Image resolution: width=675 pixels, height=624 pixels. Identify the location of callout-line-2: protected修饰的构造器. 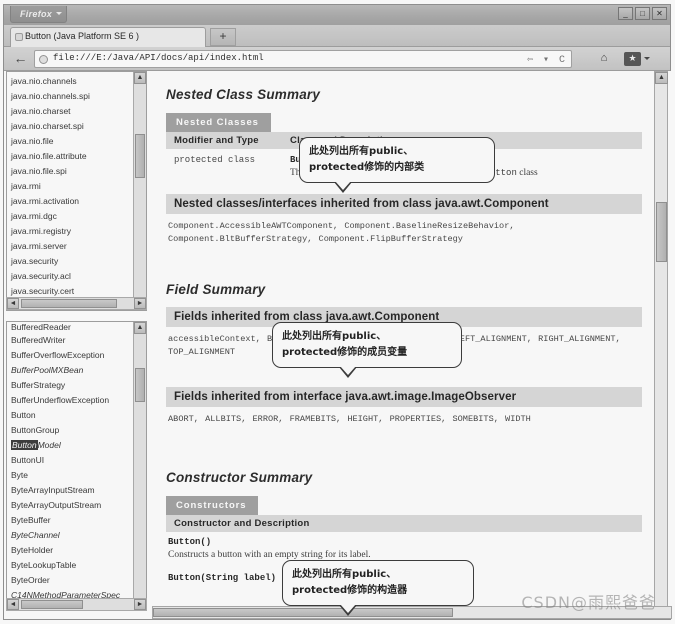
(350, 590).